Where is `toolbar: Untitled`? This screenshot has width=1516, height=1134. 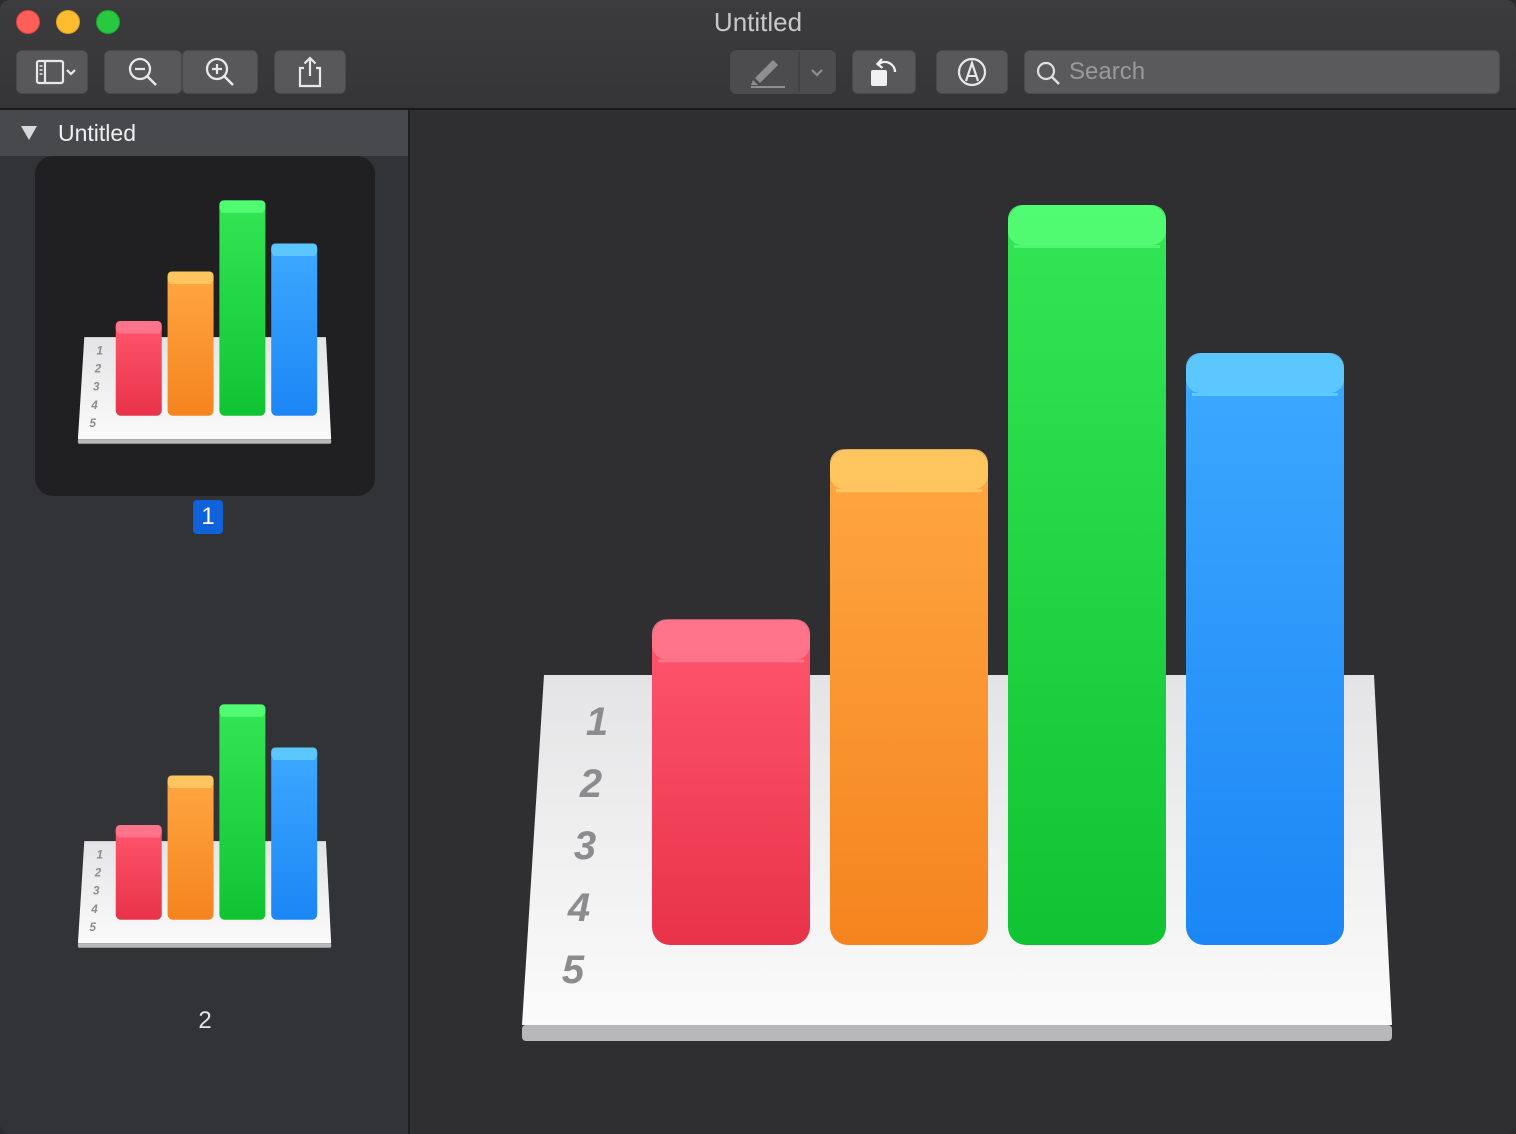 toolbar: Untitled is located at coordinates (758, 55).